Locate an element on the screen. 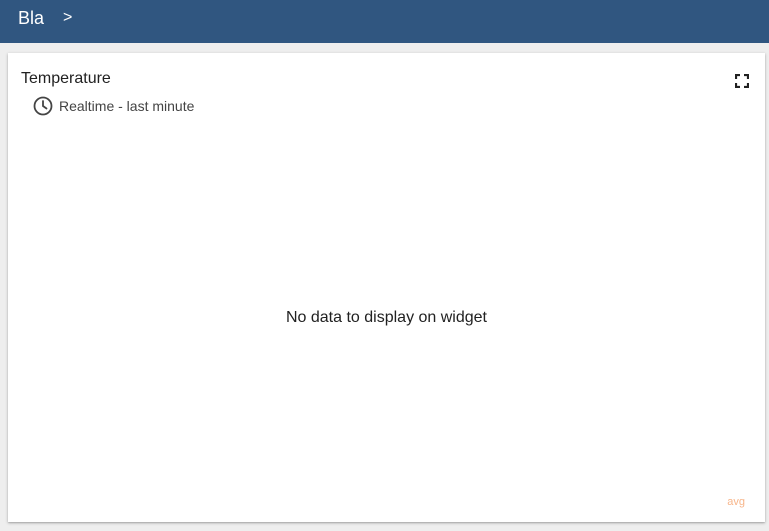  widget-title: Temperature is located at coordinates (66, 78).